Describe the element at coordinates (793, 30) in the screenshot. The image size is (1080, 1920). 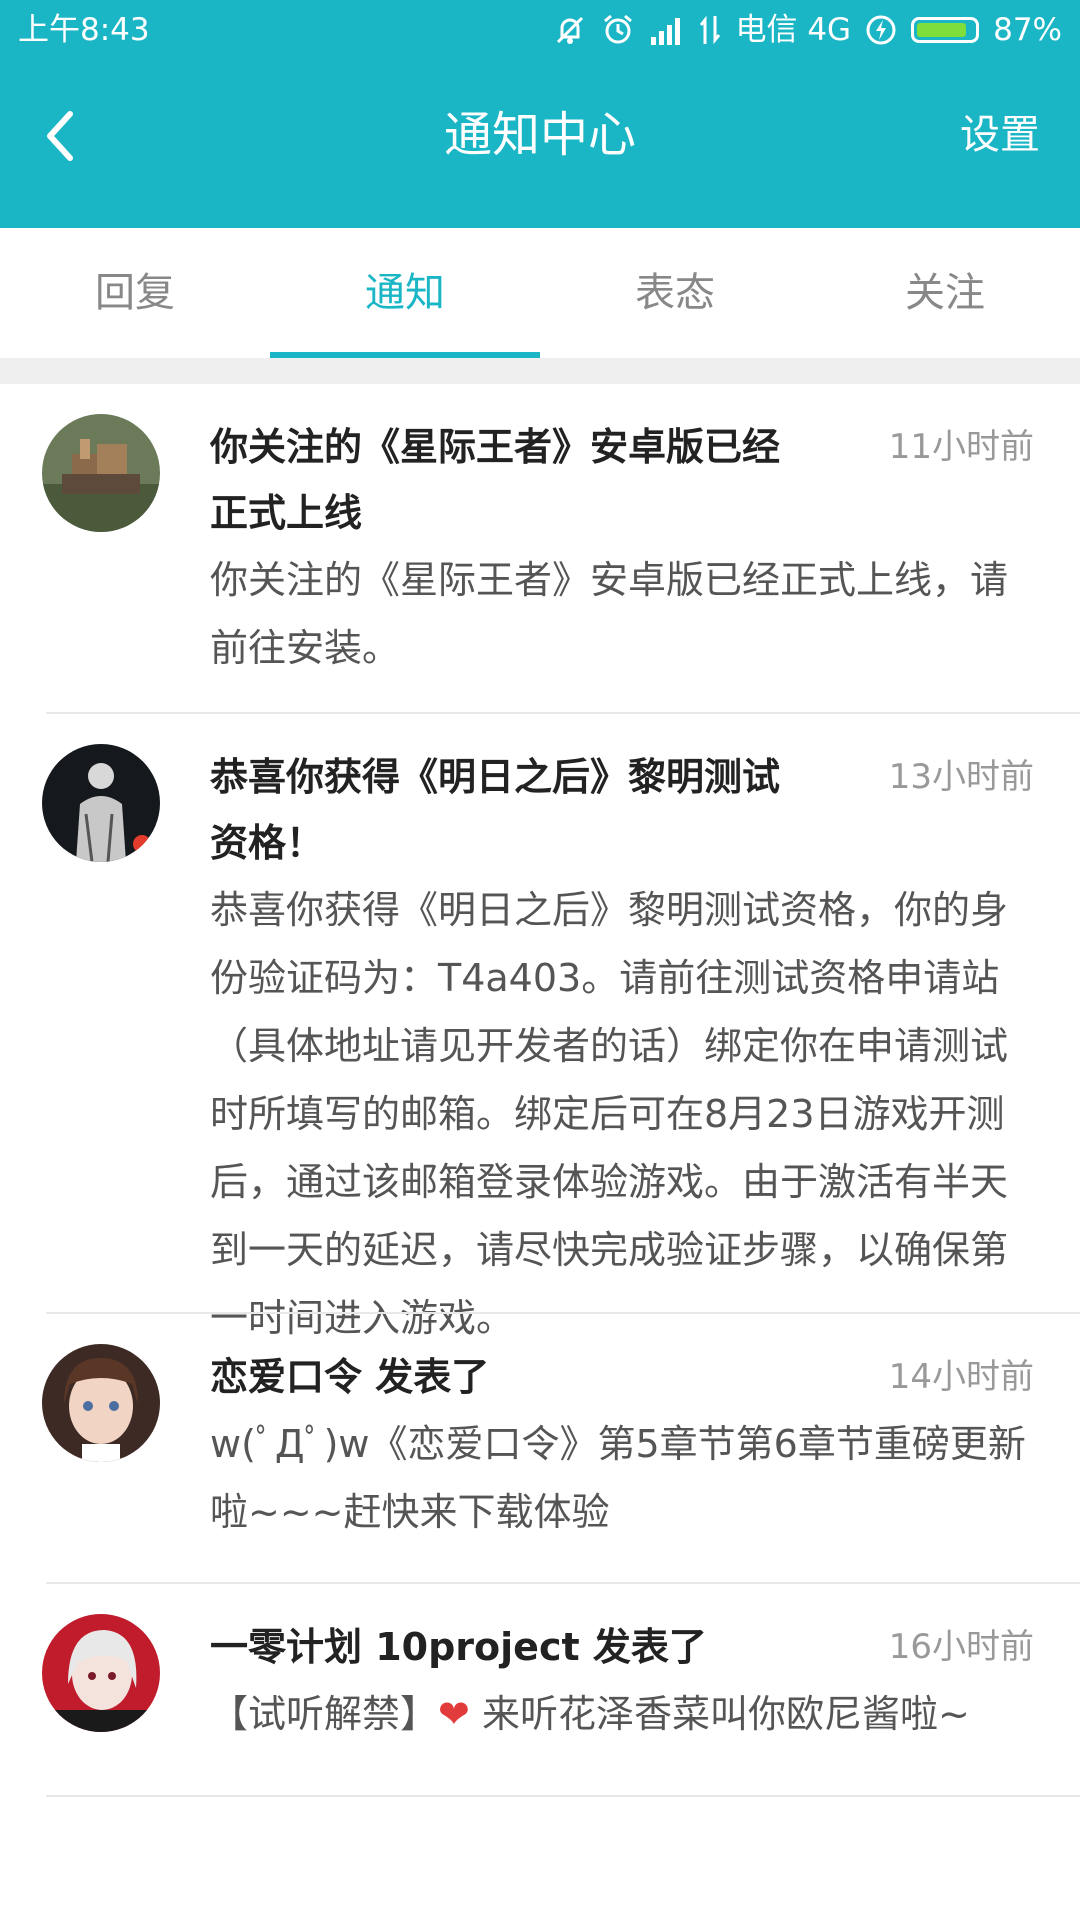
I see `carrier-label: 电信 4G` at that location.